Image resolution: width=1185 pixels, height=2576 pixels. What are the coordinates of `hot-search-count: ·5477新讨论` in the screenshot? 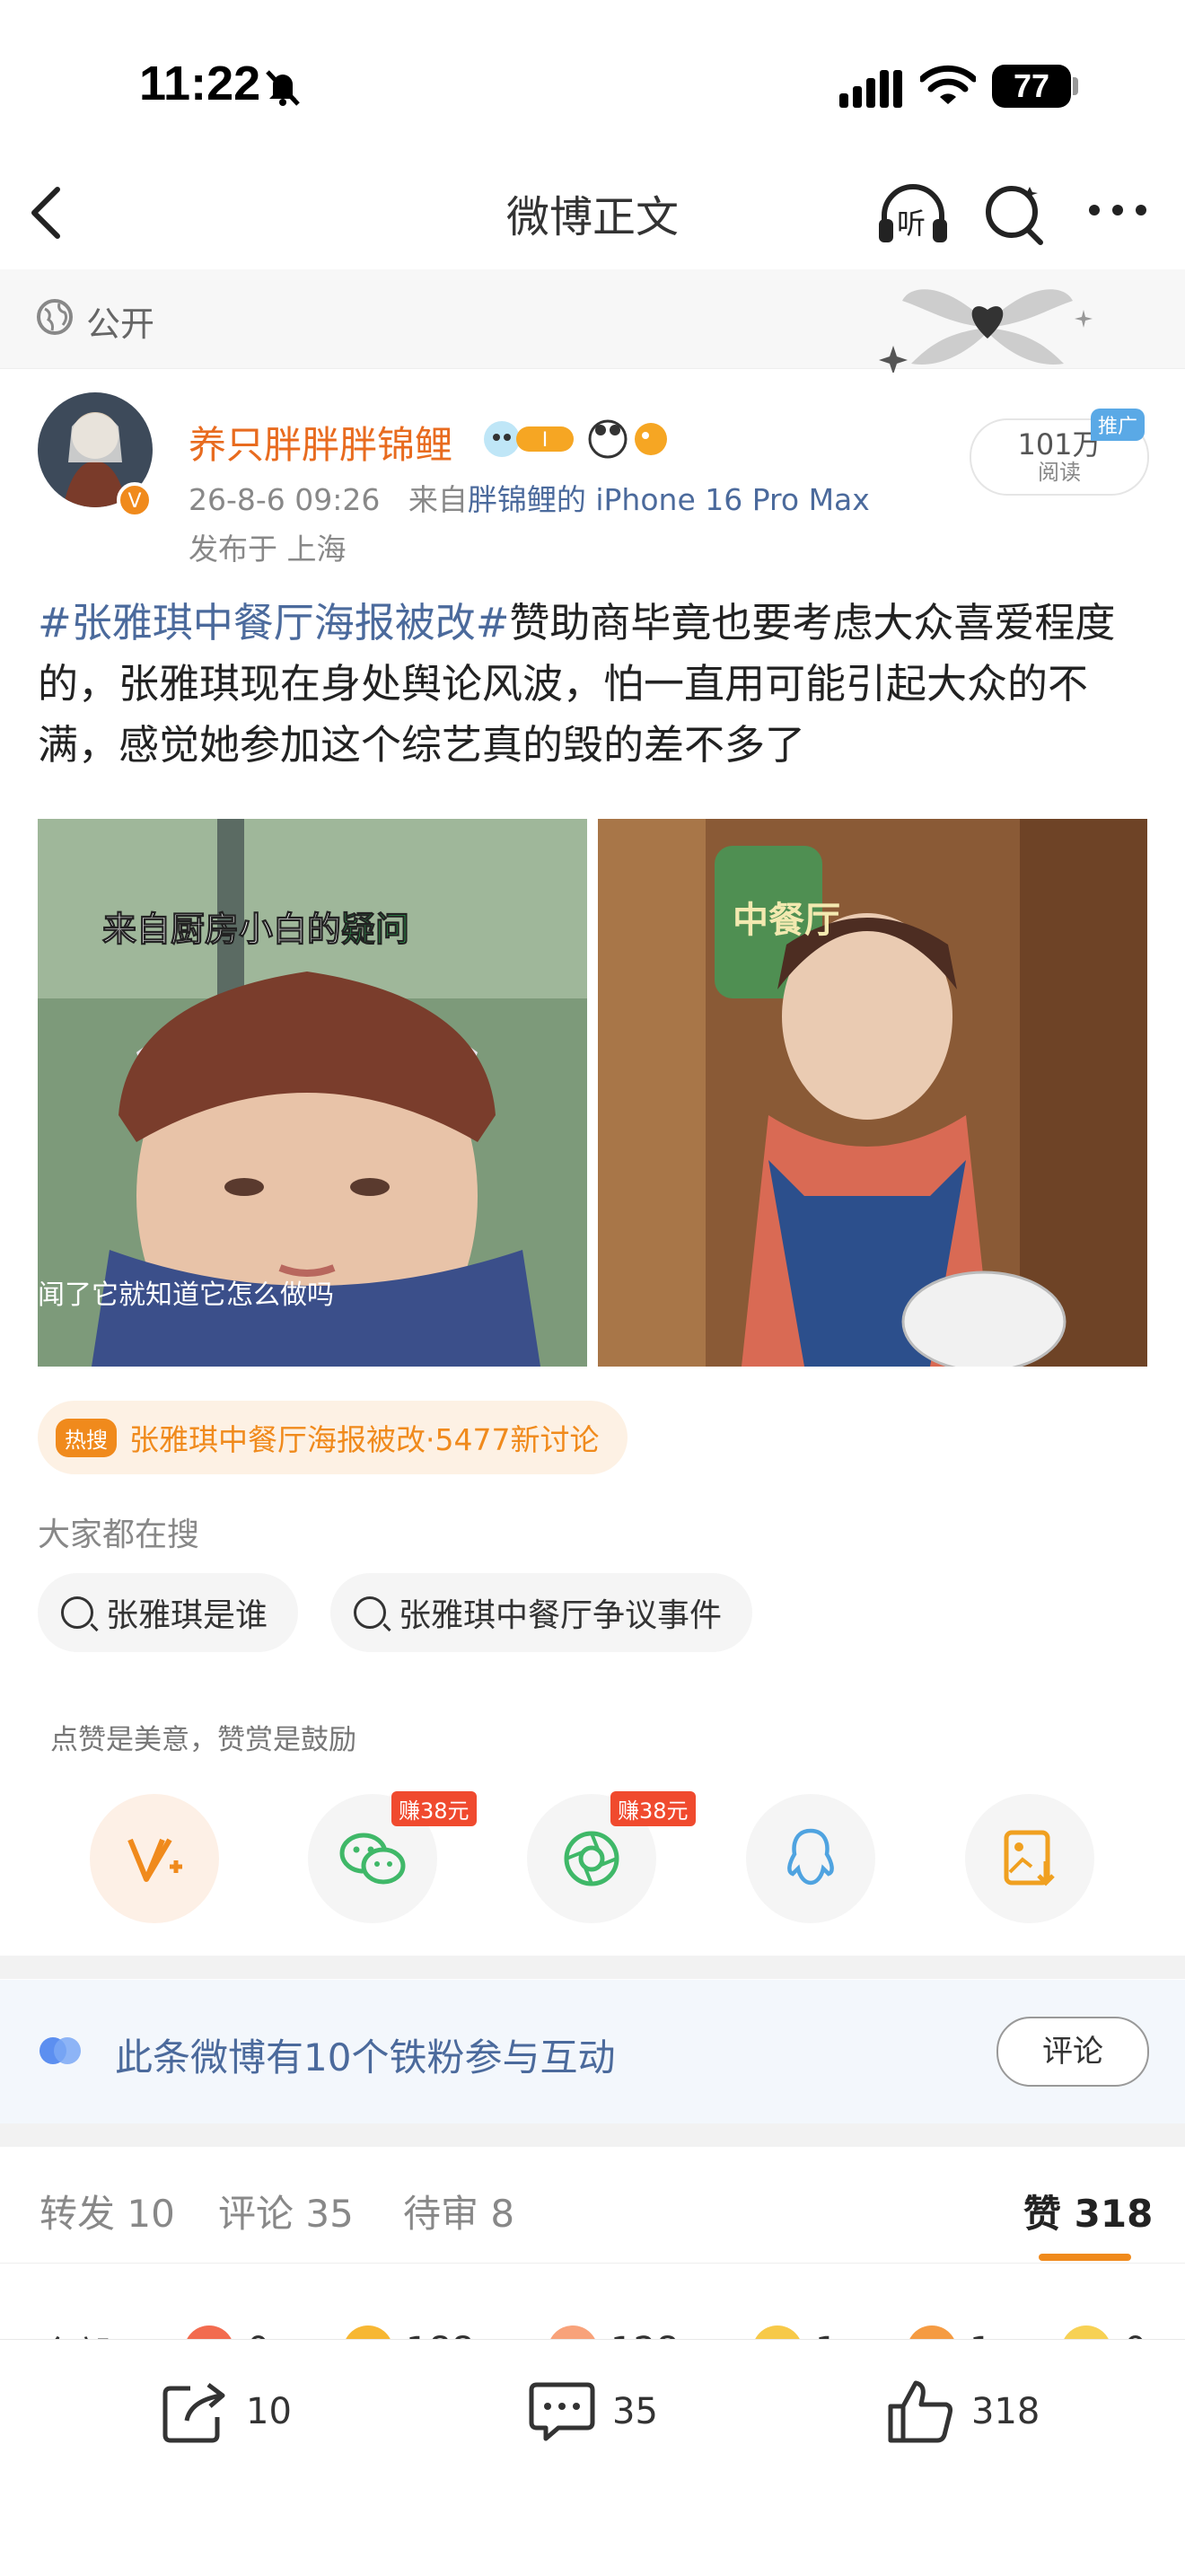 It's located at (513, 1439).